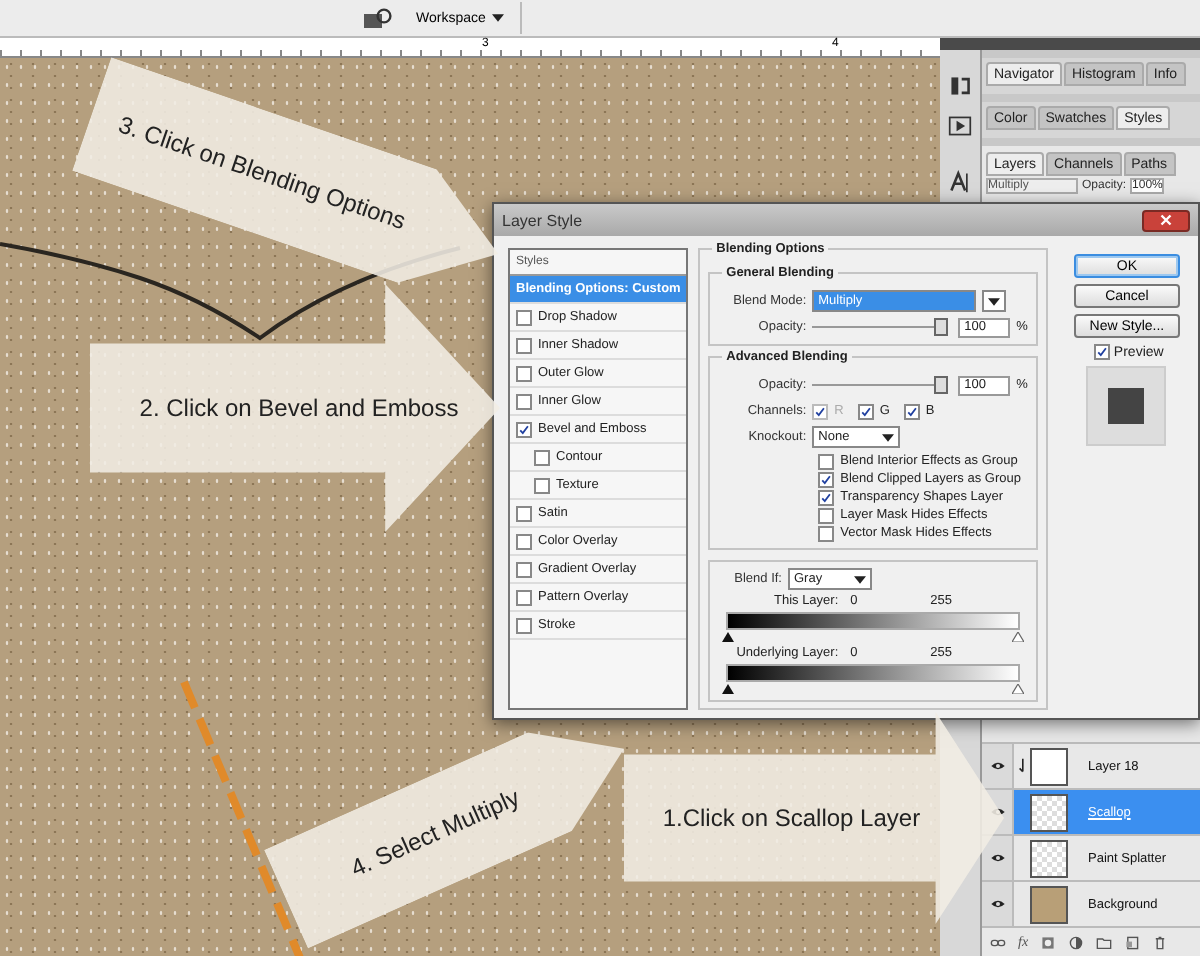 The image size is (1200, 956). What do you see at coordinates (998, 942) in the screenshot?
I see `link-icon` at bounding box center [998, 942].